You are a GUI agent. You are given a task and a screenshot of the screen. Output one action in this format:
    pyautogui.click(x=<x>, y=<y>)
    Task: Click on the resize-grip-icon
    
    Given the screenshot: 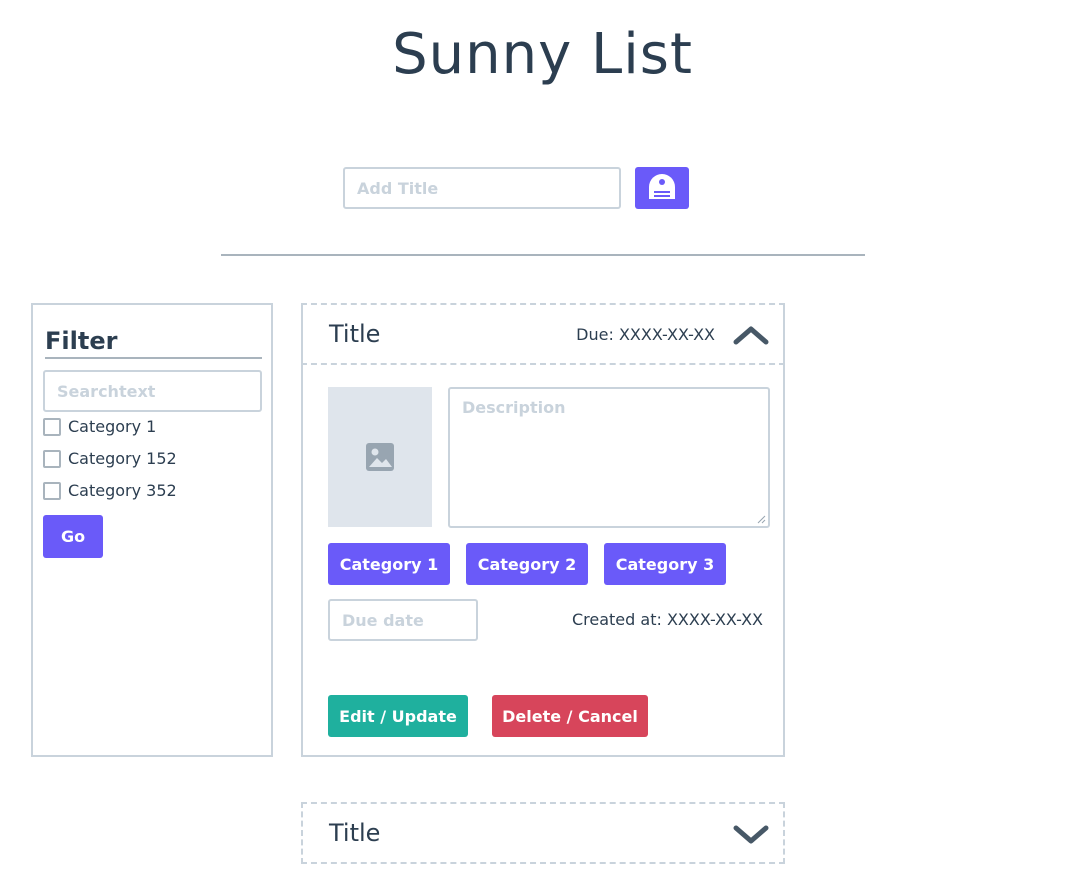 What is the action you would take?
    pyautogui.click(x=761, y=519)
    